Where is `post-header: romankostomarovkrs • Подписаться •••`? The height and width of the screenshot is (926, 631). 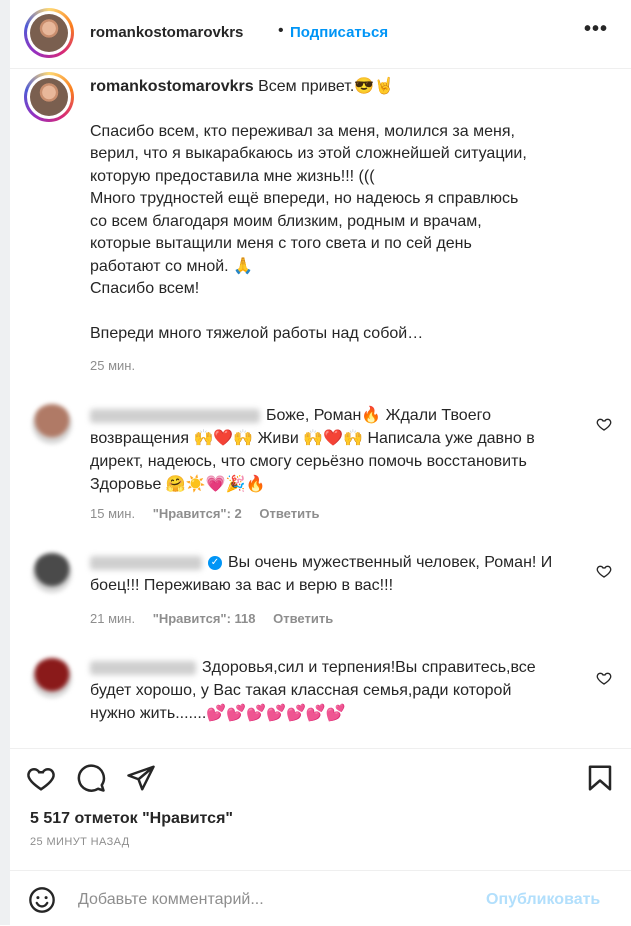 post-header: romankostomarovkrs • Подписаться ••• is located at coordinates (320, 34).